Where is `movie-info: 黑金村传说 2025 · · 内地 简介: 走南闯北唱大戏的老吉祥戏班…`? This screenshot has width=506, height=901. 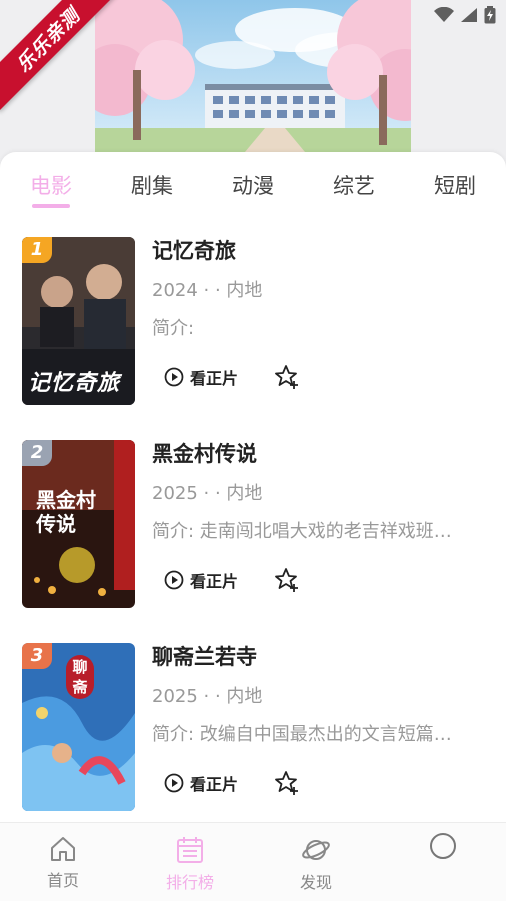
movie-info: 黑金村传说 2025 · · 内地 简介: 走南闯北唱大戏的老吉祥戏班… is located at coordinates (317, 492).